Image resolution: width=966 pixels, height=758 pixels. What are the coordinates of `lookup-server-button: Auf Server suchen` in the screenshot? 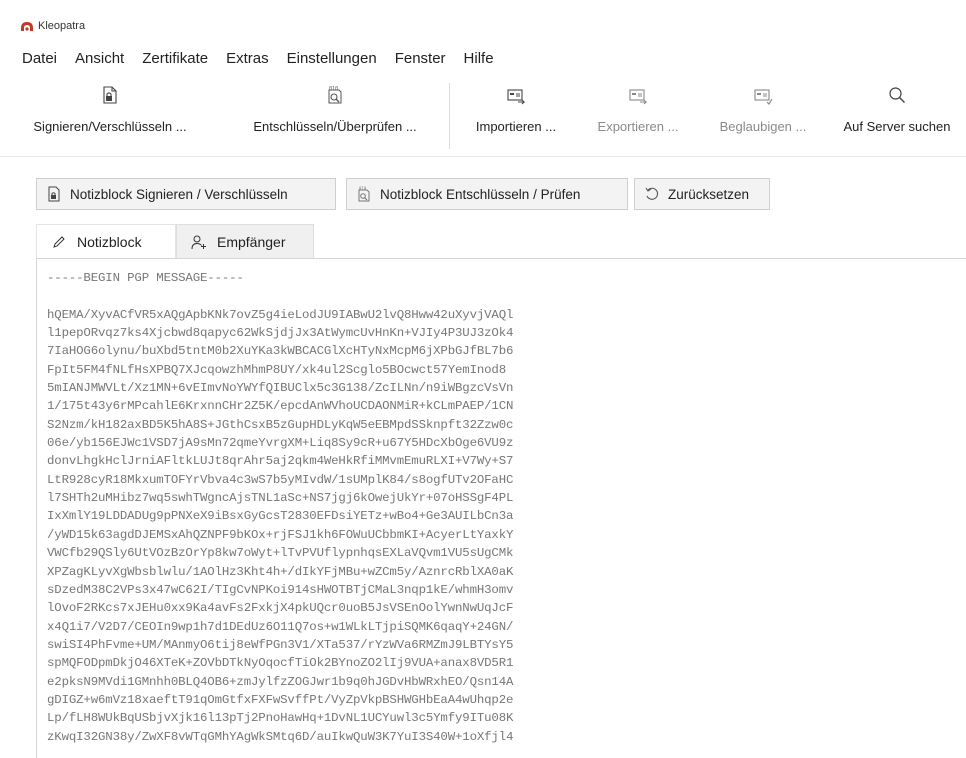 It's located at (897, 116).